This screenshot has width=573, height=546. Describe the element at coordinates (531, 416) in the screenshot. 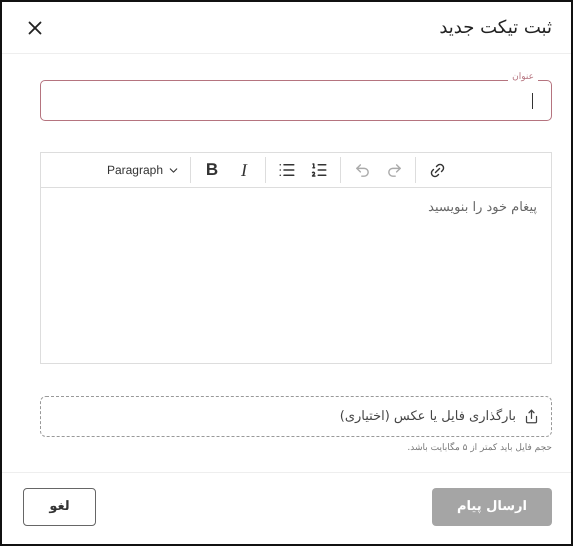

I see `upload-icon` at that location.